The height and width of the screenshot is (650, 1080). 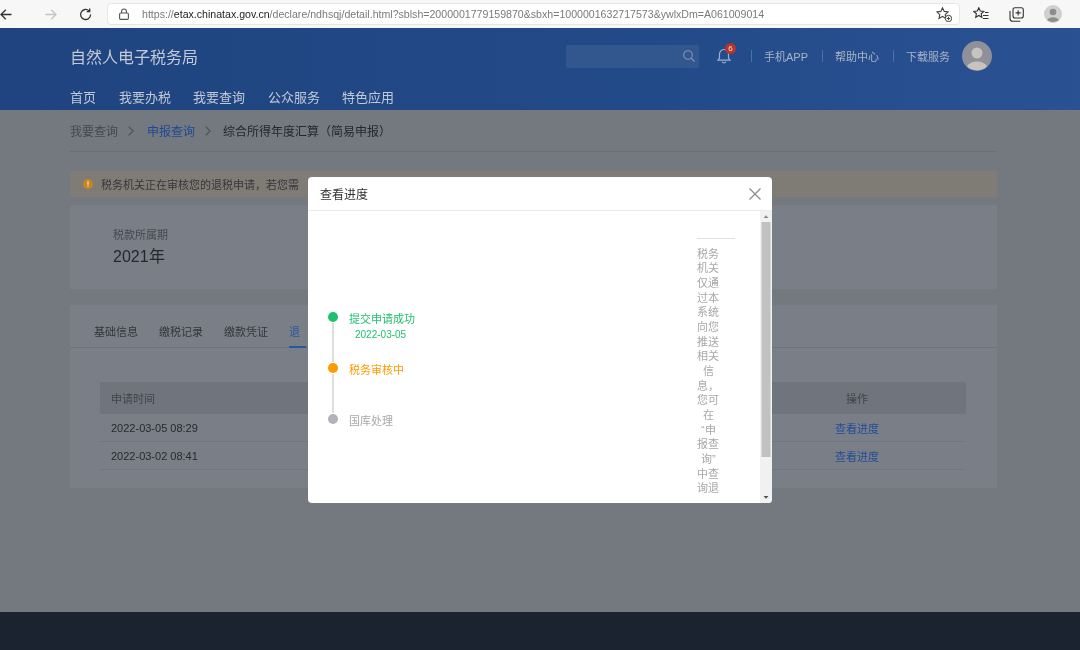 What do you see at coordinates (200, 185) in the screenshot?
I see `notice-text: 税务机关正在审核您的退税申请，若您需` at bounding box center [200, 185].